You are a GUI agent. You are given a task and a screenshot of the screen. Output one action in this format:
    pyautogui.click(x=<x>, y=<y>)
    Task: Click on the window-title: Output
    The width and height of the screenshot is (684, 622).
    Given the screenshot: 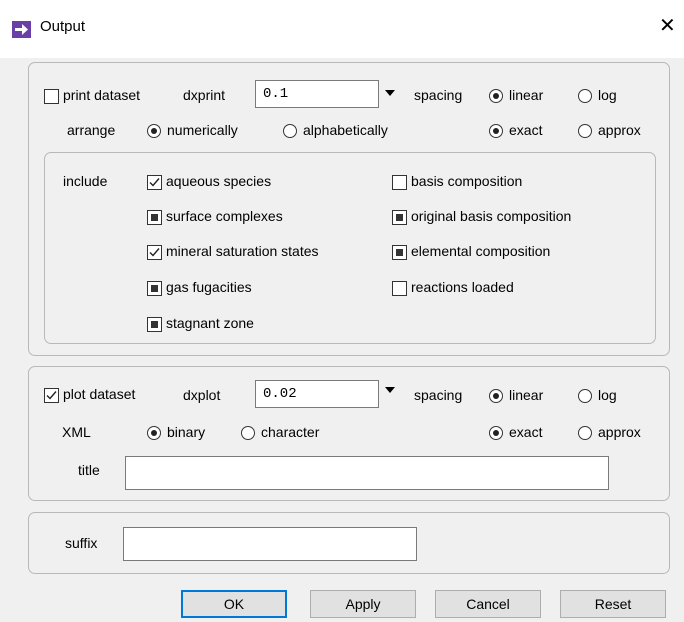 What is the action you would take?
    pyautogui.click(x=63, y=26)
    